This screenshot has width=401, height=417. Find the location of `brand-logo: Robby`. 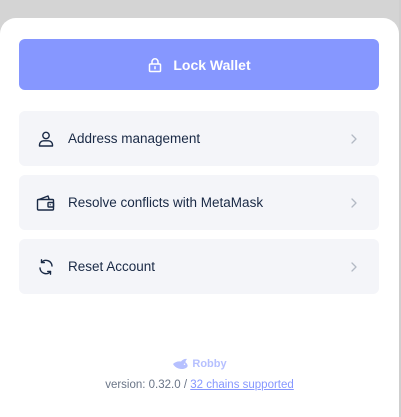

brand-logo: Robby is located at coordinates (199, 364).